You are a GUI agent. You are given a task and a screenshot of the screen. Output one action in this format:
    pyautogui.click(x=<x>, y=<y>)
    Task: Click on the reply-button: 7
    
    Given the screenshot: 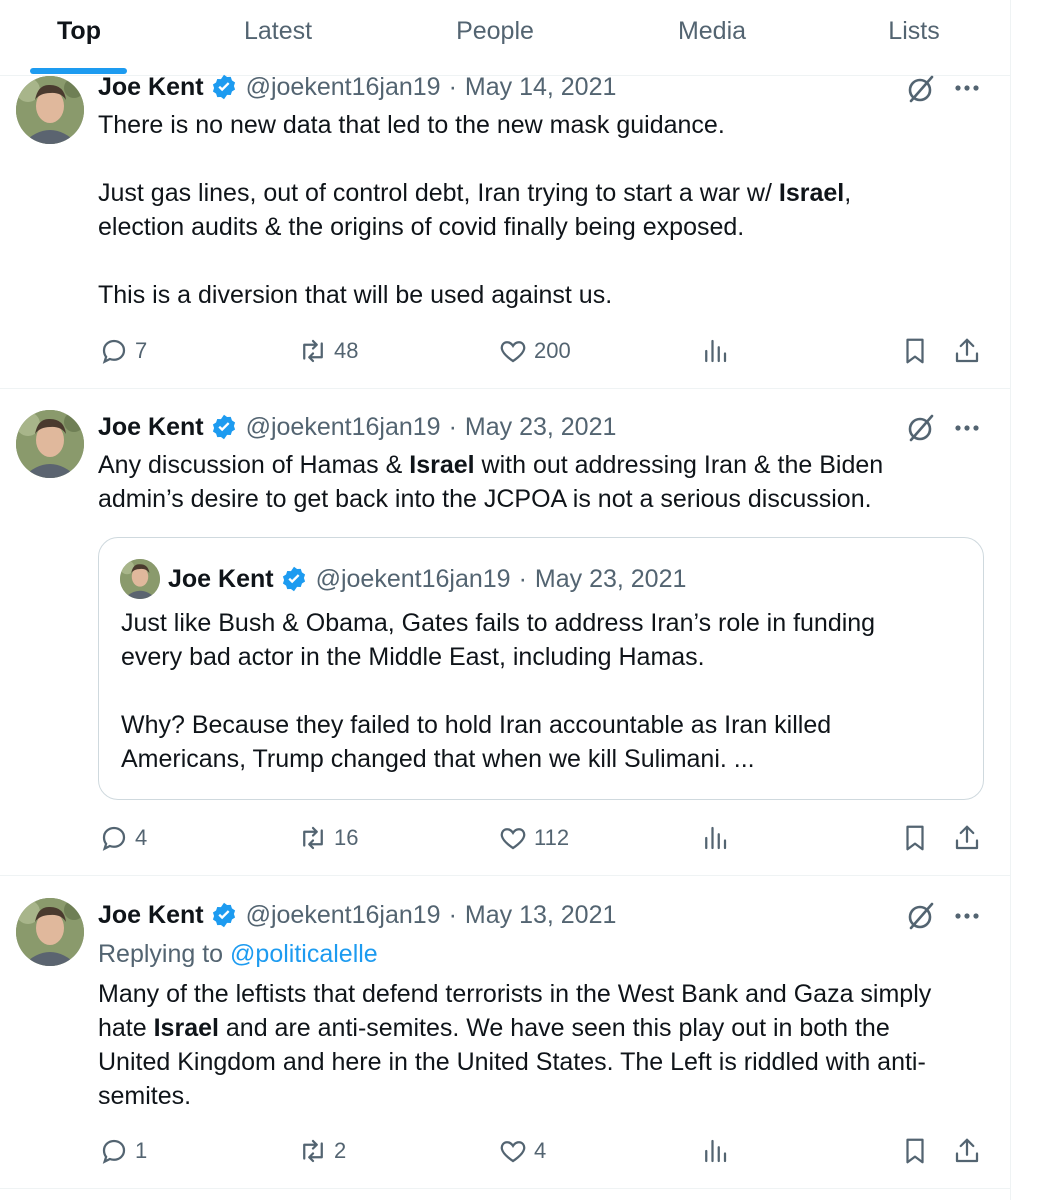 What is the action you would take?
    pyautogui.click(x=123, y=351)
    